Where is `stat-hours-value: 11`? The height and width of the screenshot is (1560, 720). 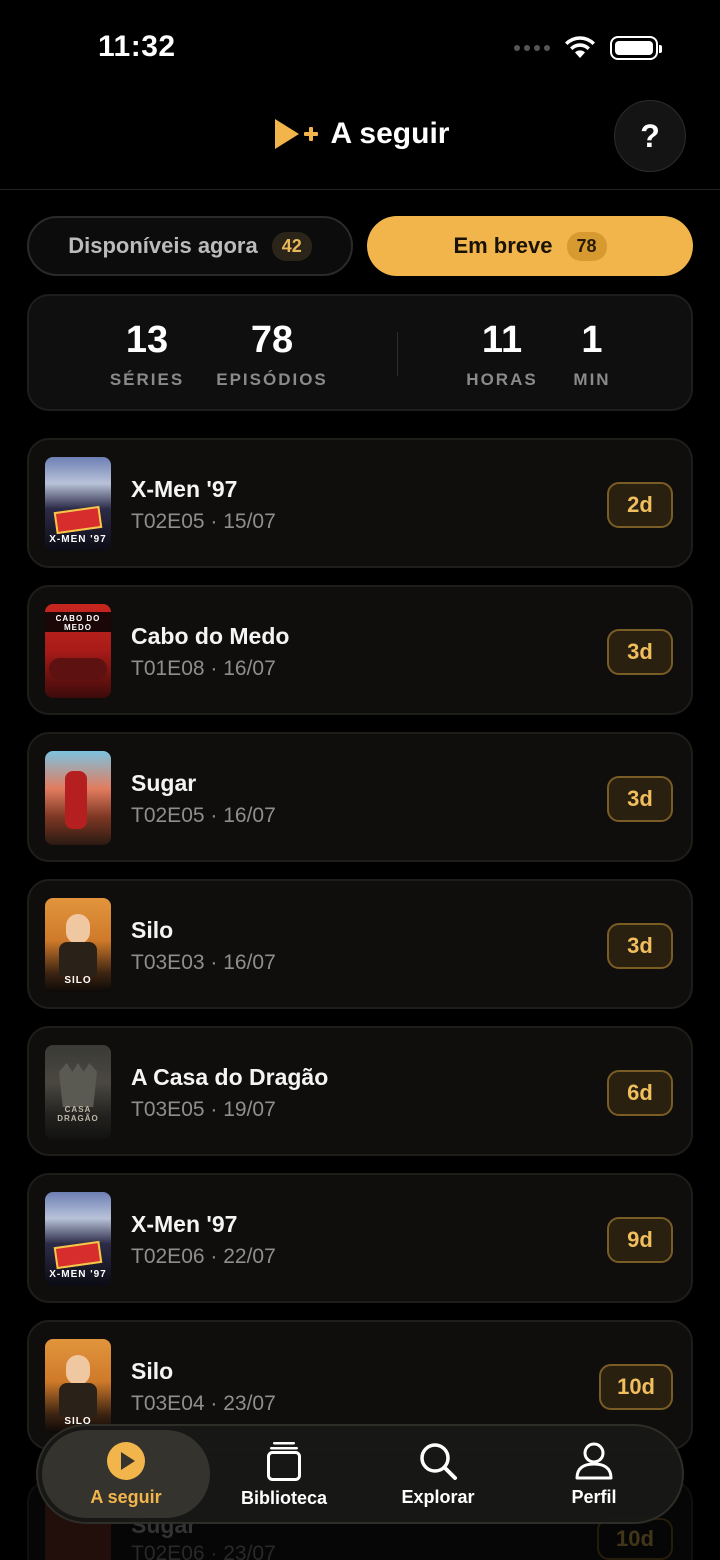 stat-hours-value: 11 is located at coordinates (502, 340).